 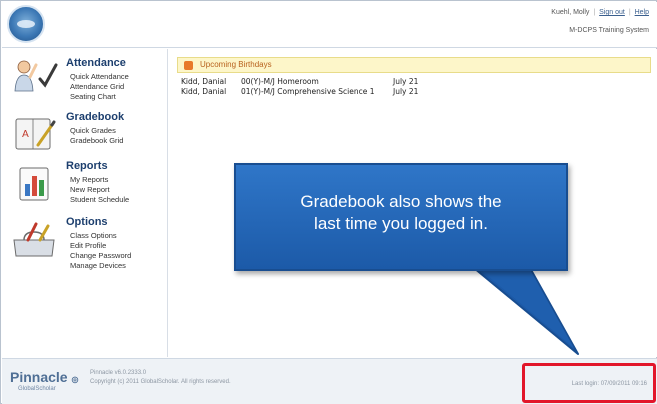 What do you see at coordinates (98, 265) in the screenshot?
I see `nav-item-manage-devices: Manage Devices` at bounding box center [98, 265].